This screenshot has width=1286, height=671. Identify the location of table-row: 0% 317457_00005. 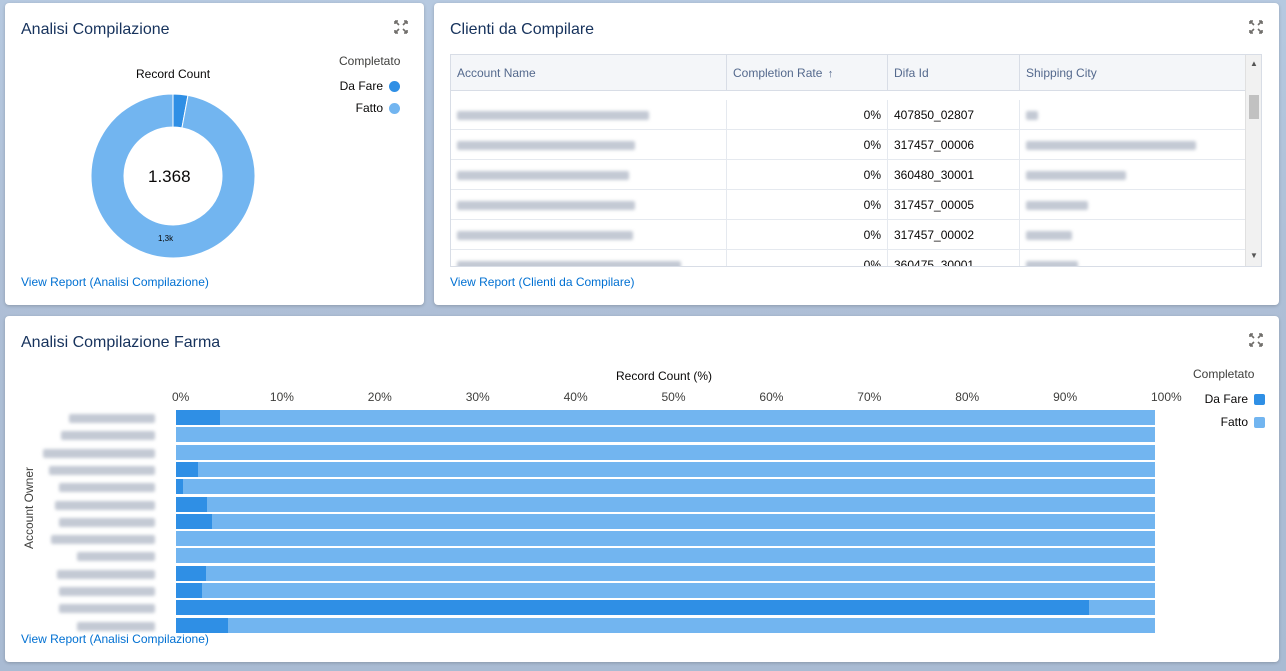
(848, 205).